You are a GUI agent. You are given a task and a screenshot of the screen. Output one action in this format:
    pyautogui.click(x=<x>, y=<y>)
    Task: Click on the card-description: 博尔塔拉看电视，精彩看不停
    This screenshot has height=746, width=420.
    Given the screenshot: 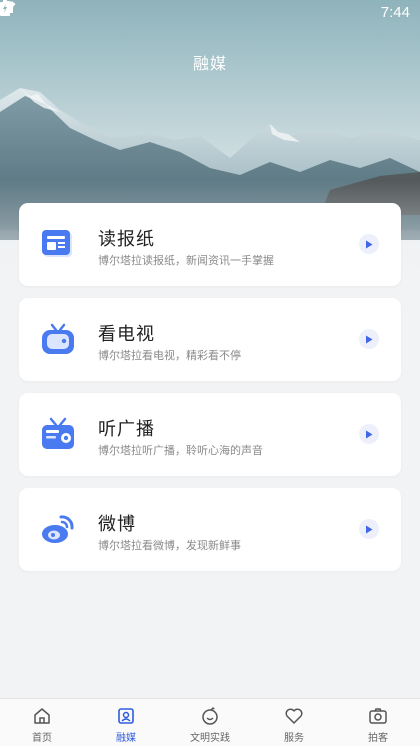 What is the action you would take?
    pyautogui.click(x=169, y=355)
    